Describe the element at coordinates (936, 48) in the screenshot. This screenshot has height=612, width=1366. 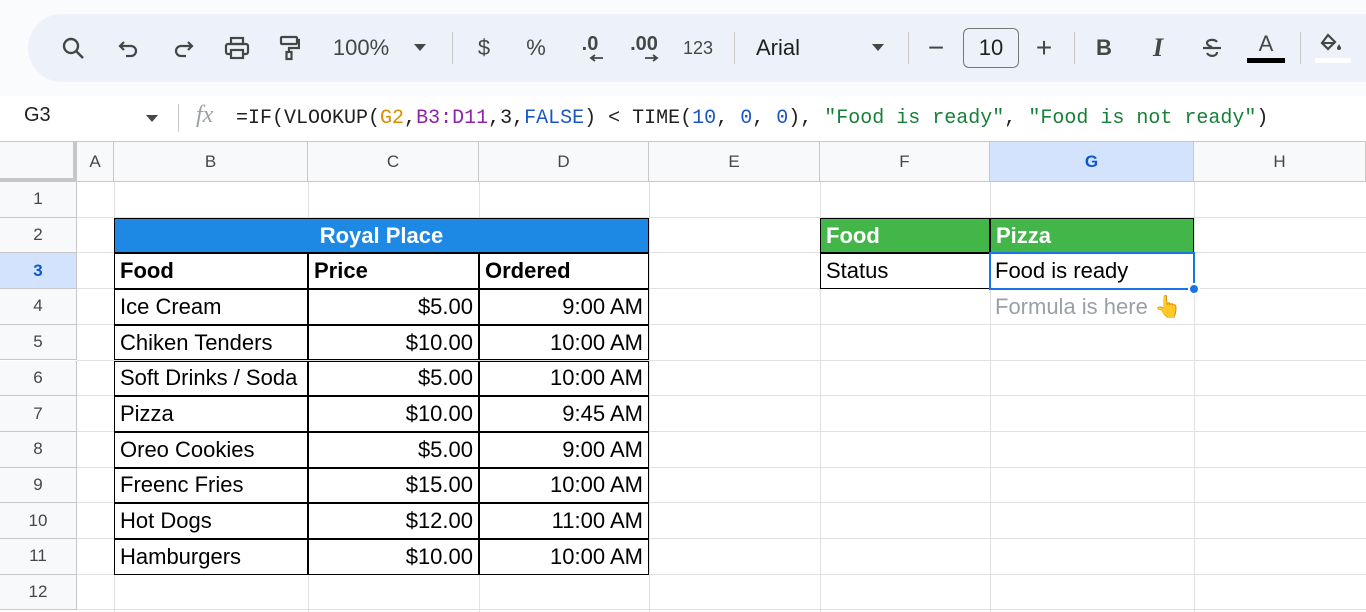
I see `decrease-font-size-button: −` at that location.